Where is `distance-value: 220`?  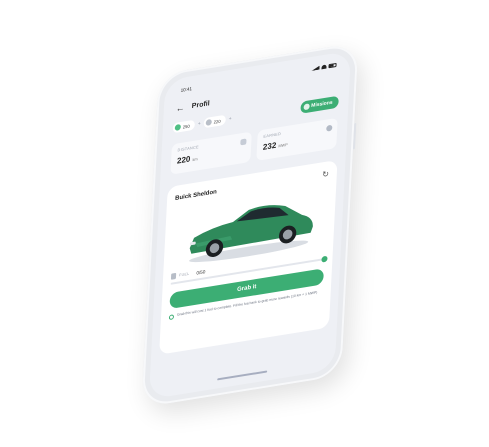 distance-value: 220 is located at coordinates (183, 160).